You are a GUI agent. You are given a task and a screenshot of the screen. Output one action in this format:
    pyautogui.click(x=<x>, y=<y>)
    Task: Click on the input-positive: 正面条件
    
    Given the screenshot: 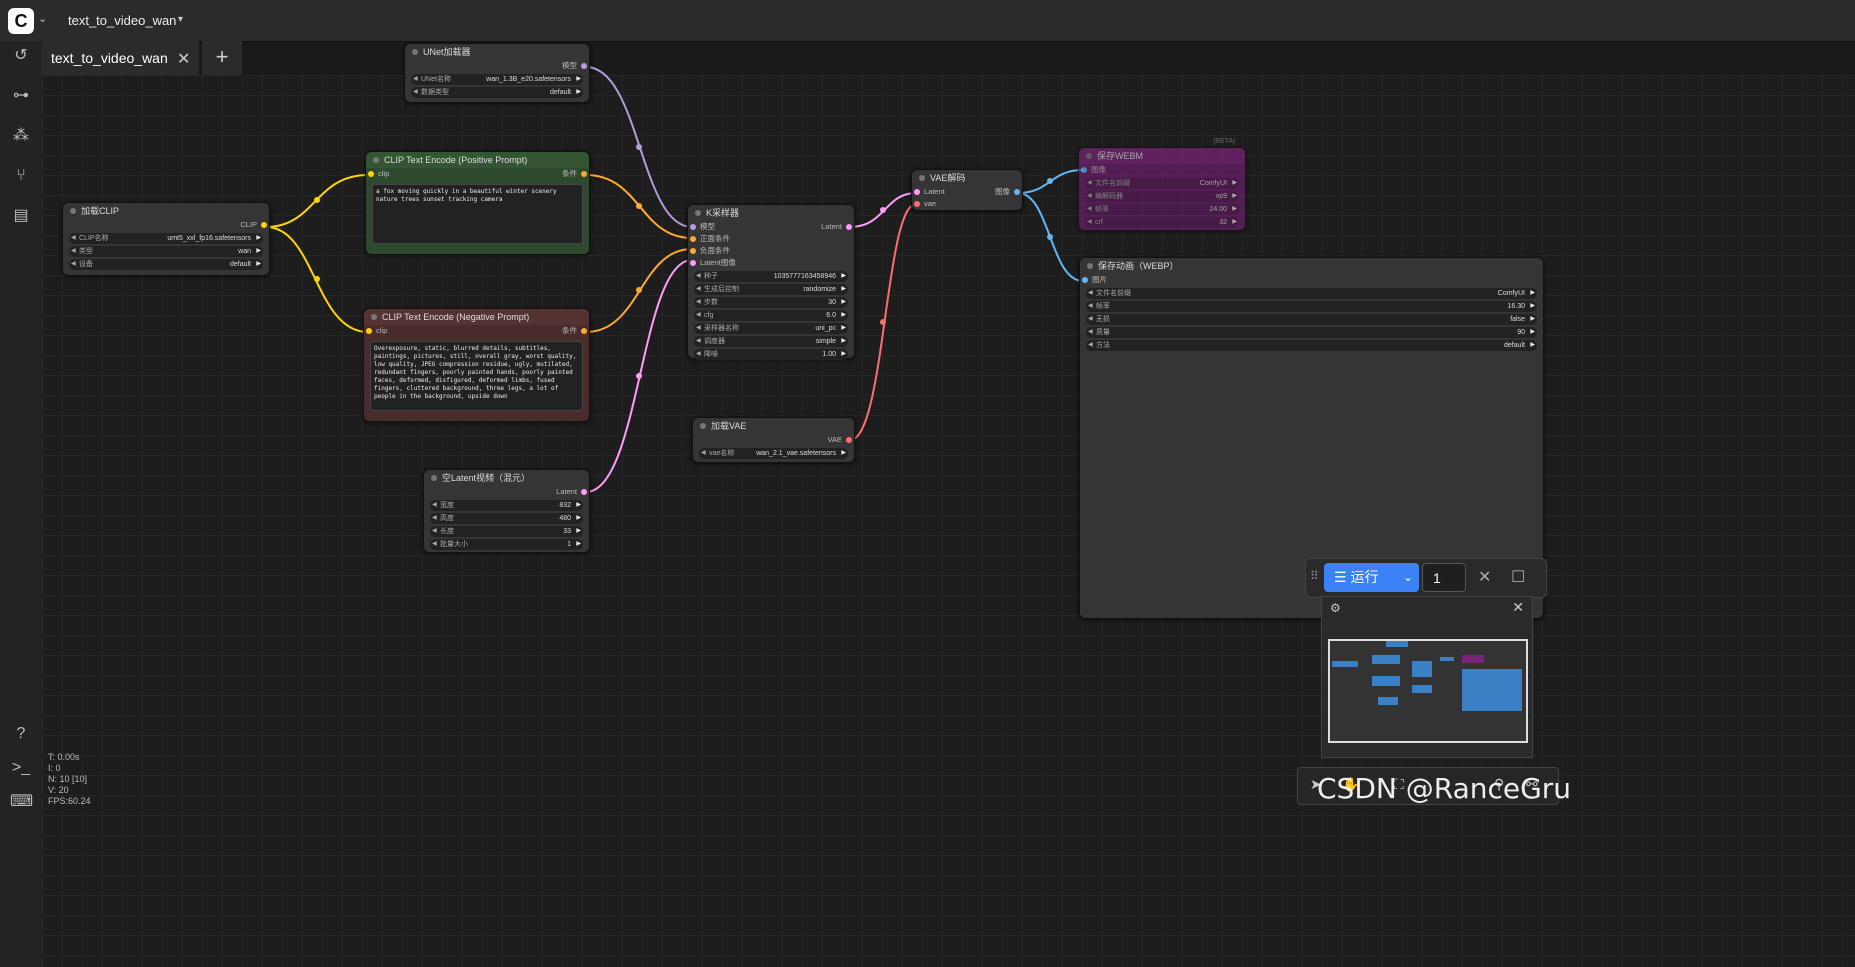 What is the action you would take?
    pyautogui.click(x=771, y=239)
    